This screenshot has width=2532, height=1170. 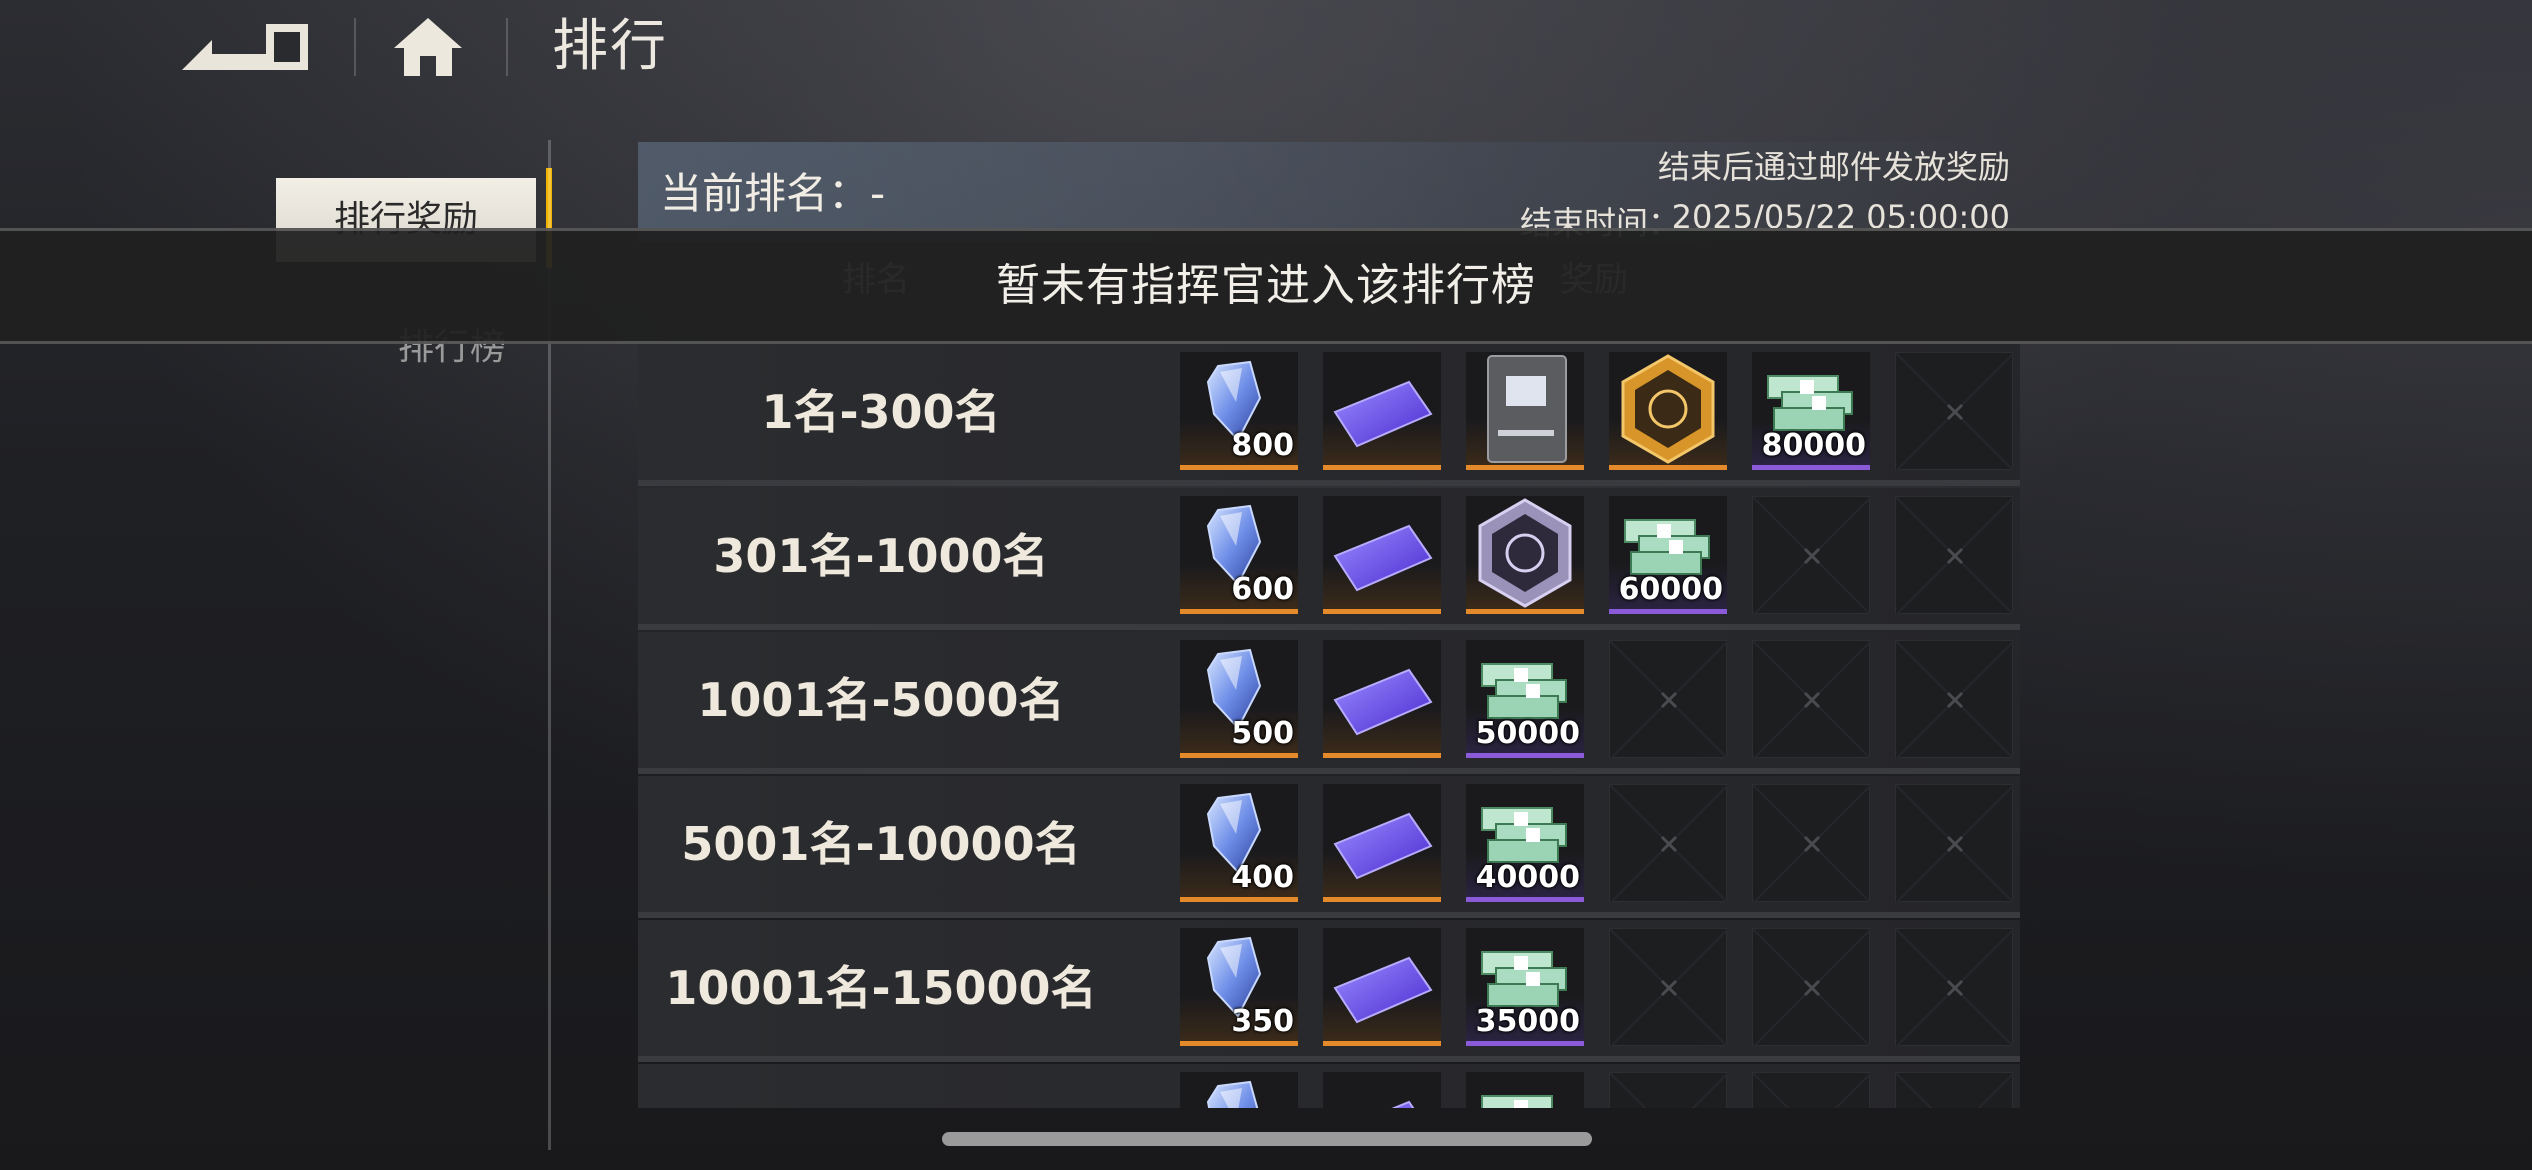 I want to click on reward-row: 15000名-前30%, so click(x=1329, y=1086).